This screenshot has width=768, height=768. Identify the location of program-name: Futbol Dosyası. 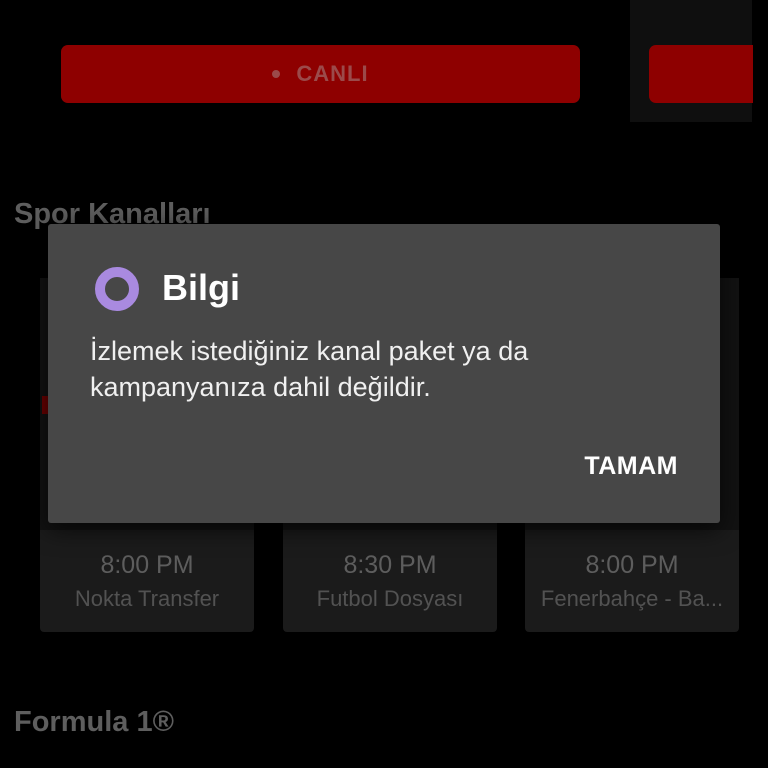
(390, 598).